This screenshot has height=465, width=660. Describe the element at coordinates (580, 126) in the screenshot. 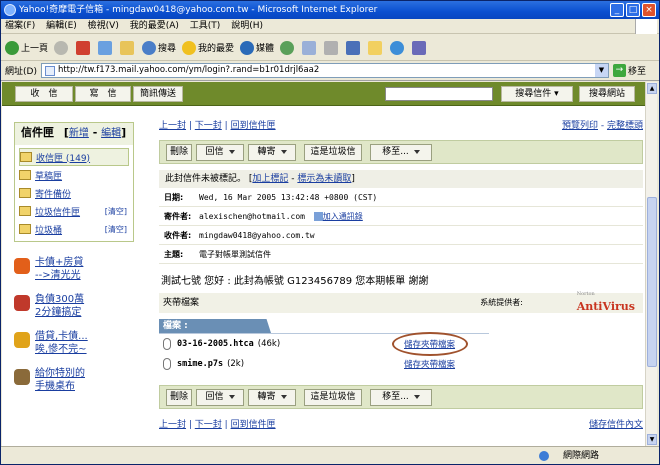

I see `print-preview-link: 預覽列印` at that location.